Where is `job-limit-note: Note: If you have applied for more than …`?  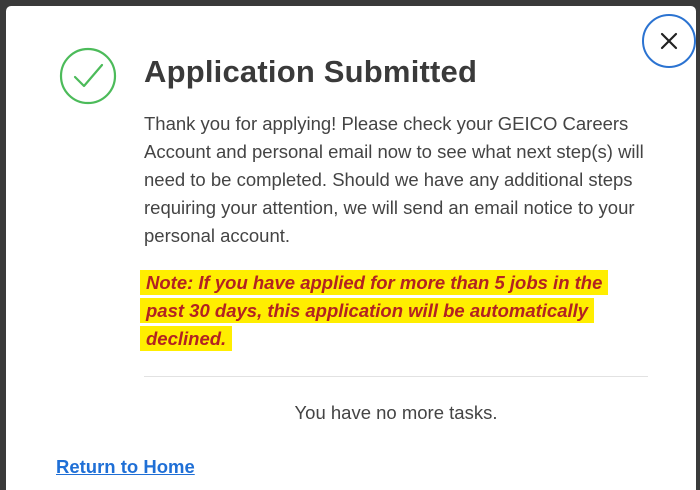
job-limit-note: Note: If you have applied for more than … is located at coordinates (385, 311).